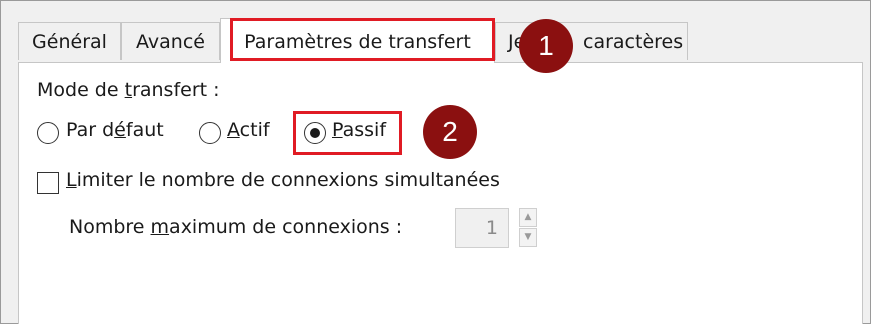 This screenshot has height=324, width=871. Describe the element at coordinates (546, 46) in the screenshot. I see `step-marker-1: 1` at that location.